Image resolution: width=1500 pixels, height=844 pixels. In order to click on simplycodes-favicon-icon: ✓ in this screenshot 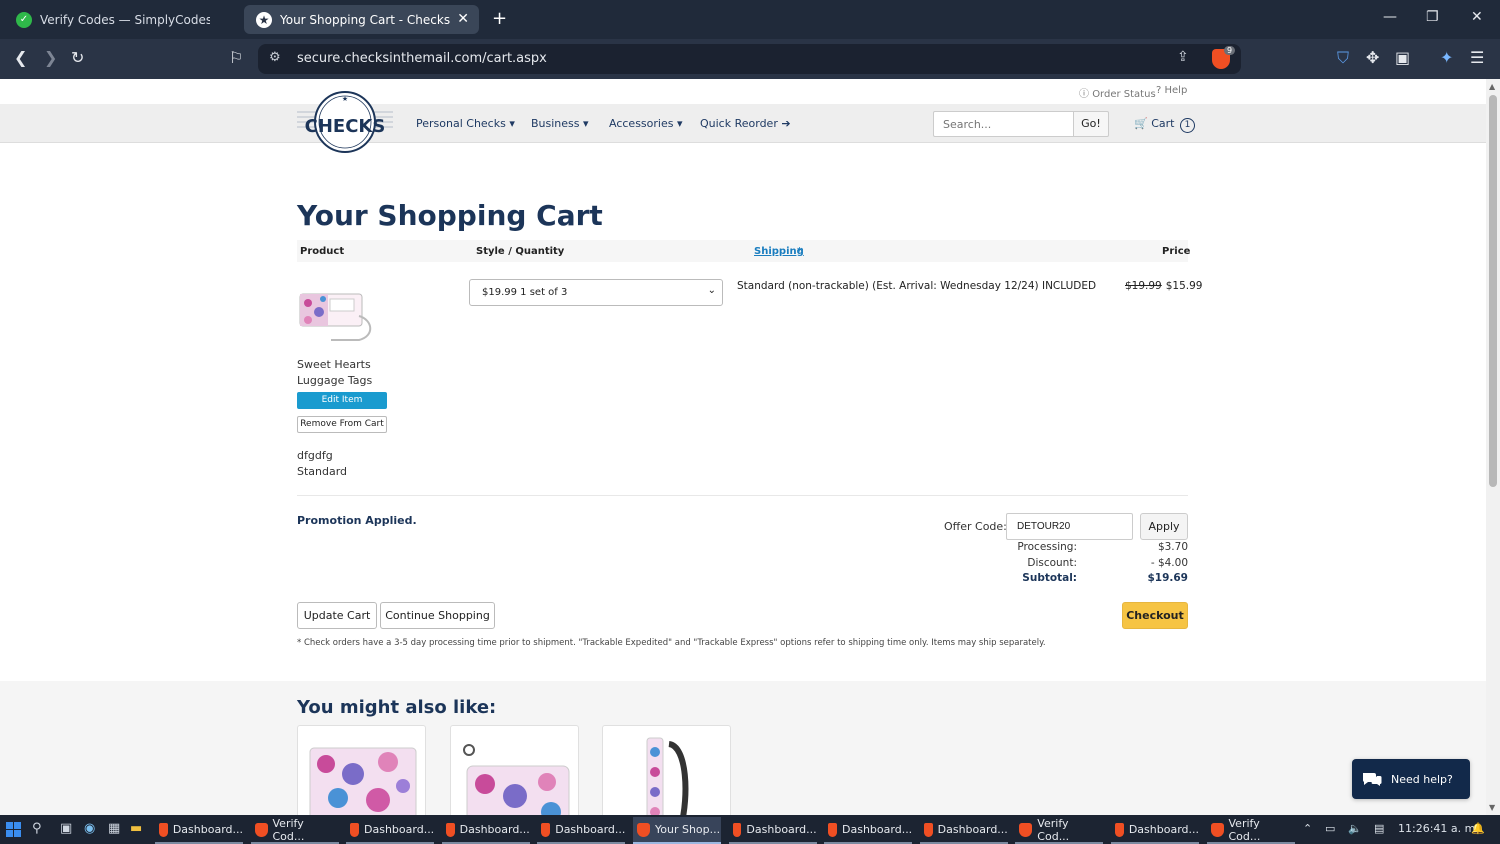, I will do `click(24, 19)`.